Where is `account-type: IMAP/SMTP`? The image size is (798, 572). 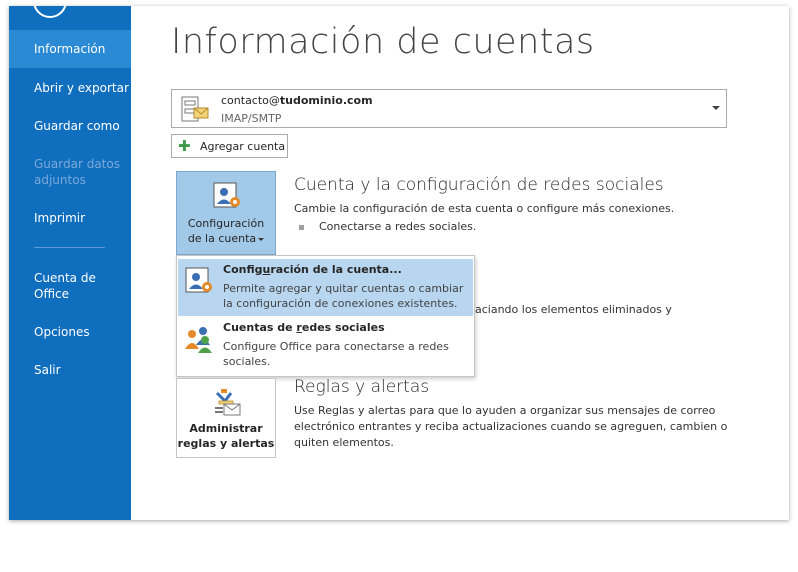
account-type: IMAP/SMTP is located at coordinates (251, 118).